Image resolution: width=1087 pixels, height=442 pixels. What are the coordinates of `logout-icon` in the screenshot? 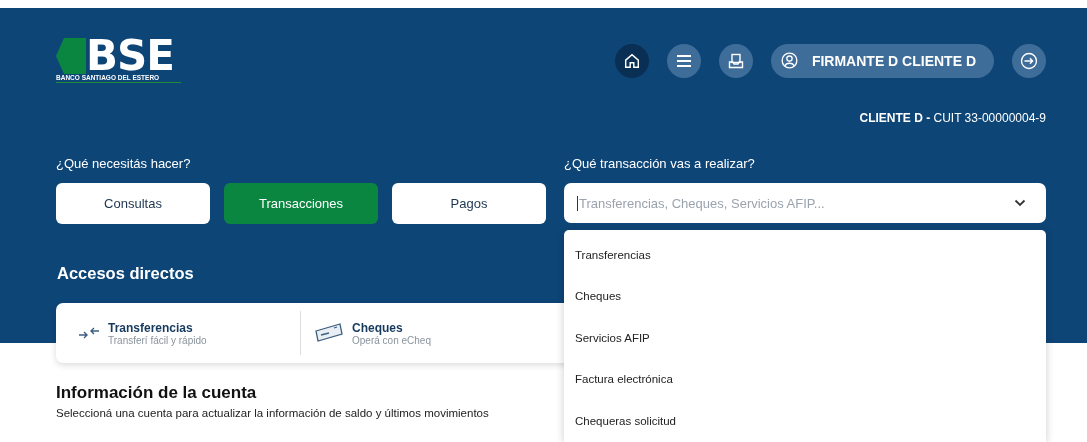 It's located at (1029, 60).